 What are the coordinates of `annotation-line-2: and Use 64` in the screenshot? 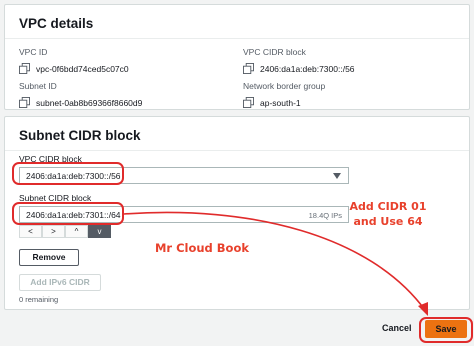 It's located at (388, 221).